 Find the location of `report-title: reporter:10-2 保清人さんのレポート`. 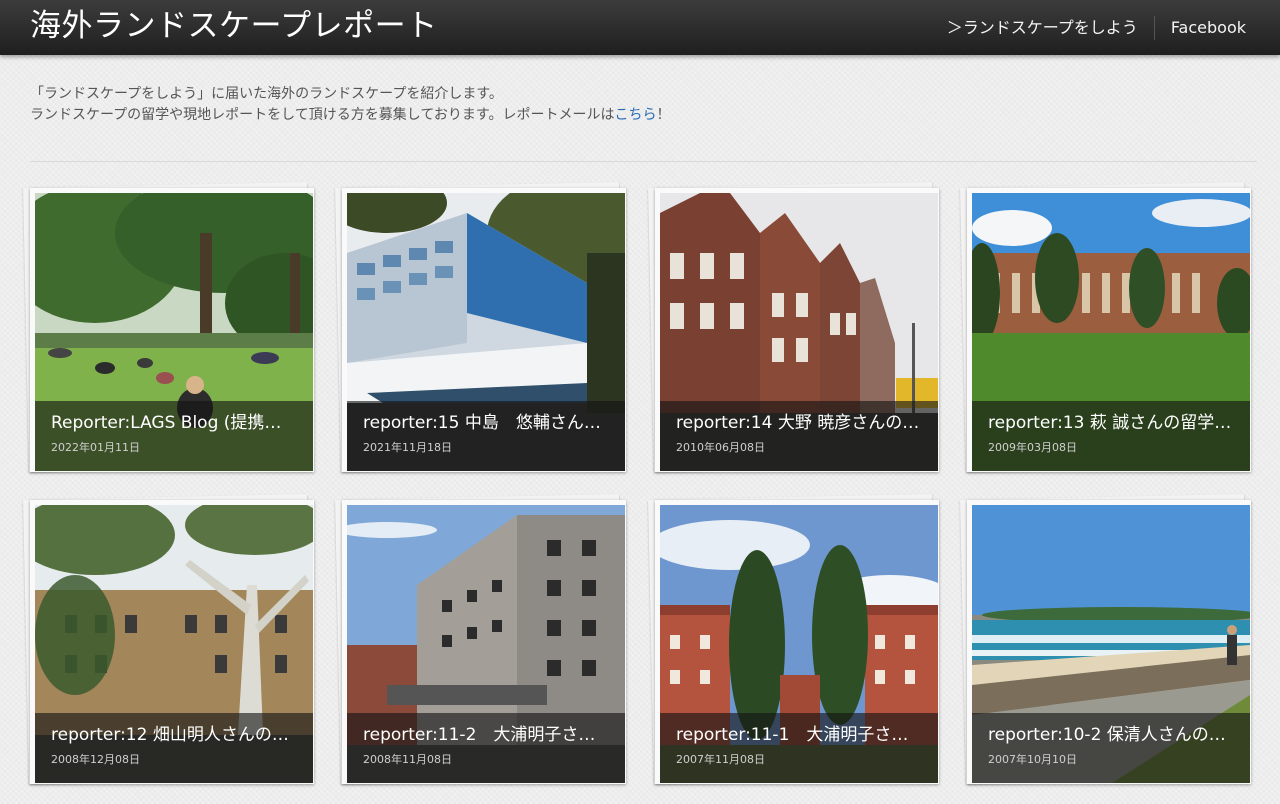

report-title: reporter:10-2 保清人さんのレポート is located at coordinates (1111, 735).